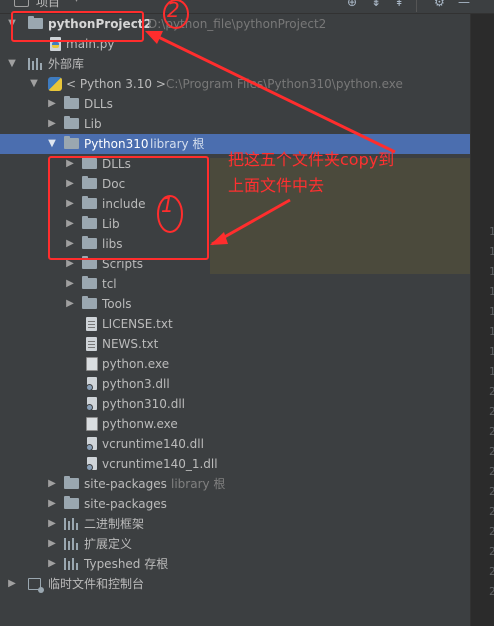 The image size is (494, 626). Describe the element at coordinates (399, 4) in the screenshot. I see `expand-all-icon: ⇞` at that location.